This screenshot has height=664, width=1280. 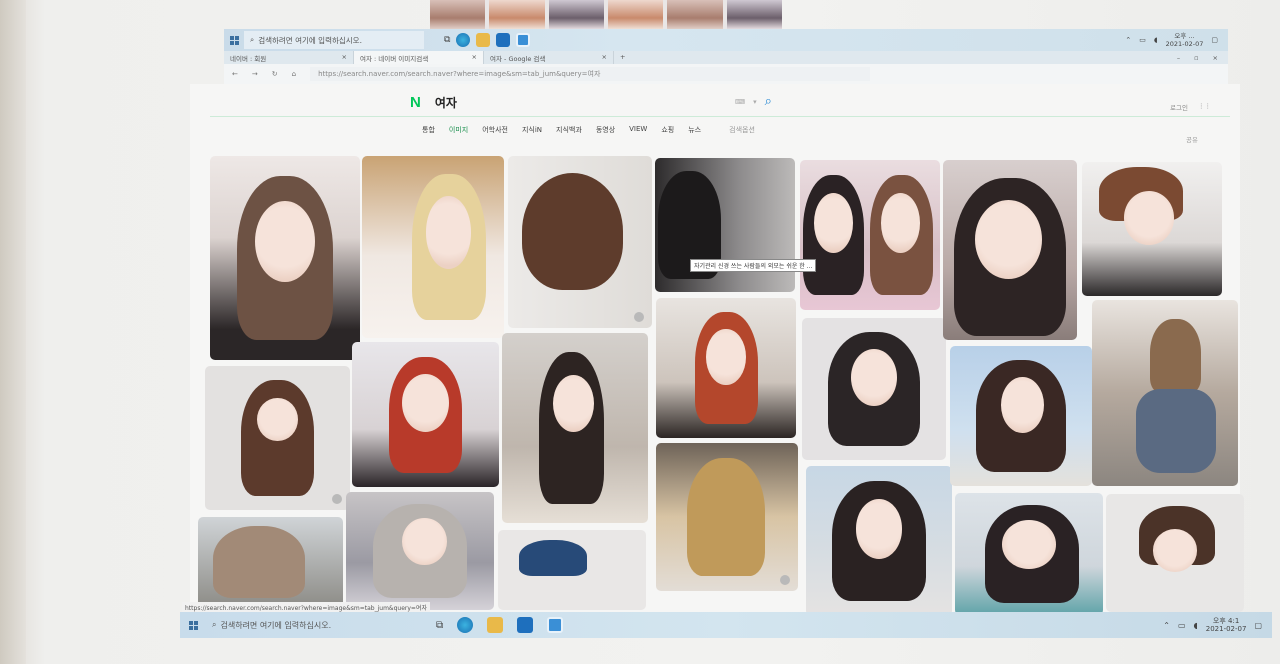 I want to click on search-tools: ⌨ ▾ ⌕, so click(x=753, y=101).